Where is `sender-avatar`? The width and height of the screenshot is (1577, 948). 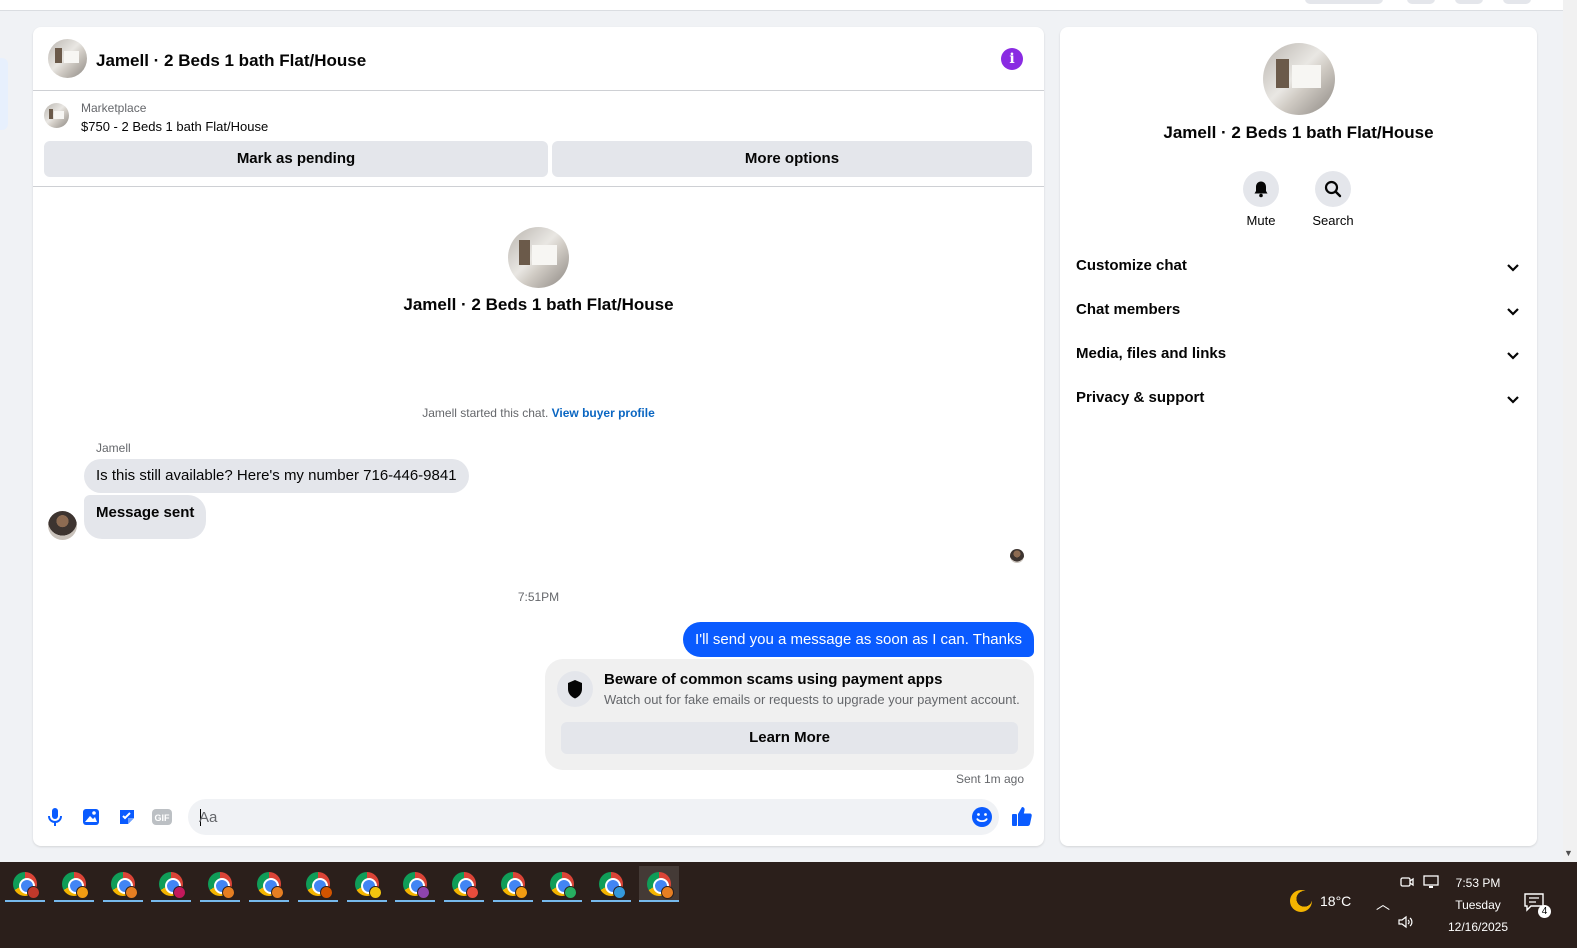
sender-avatar is located at coordinates (62, 525).